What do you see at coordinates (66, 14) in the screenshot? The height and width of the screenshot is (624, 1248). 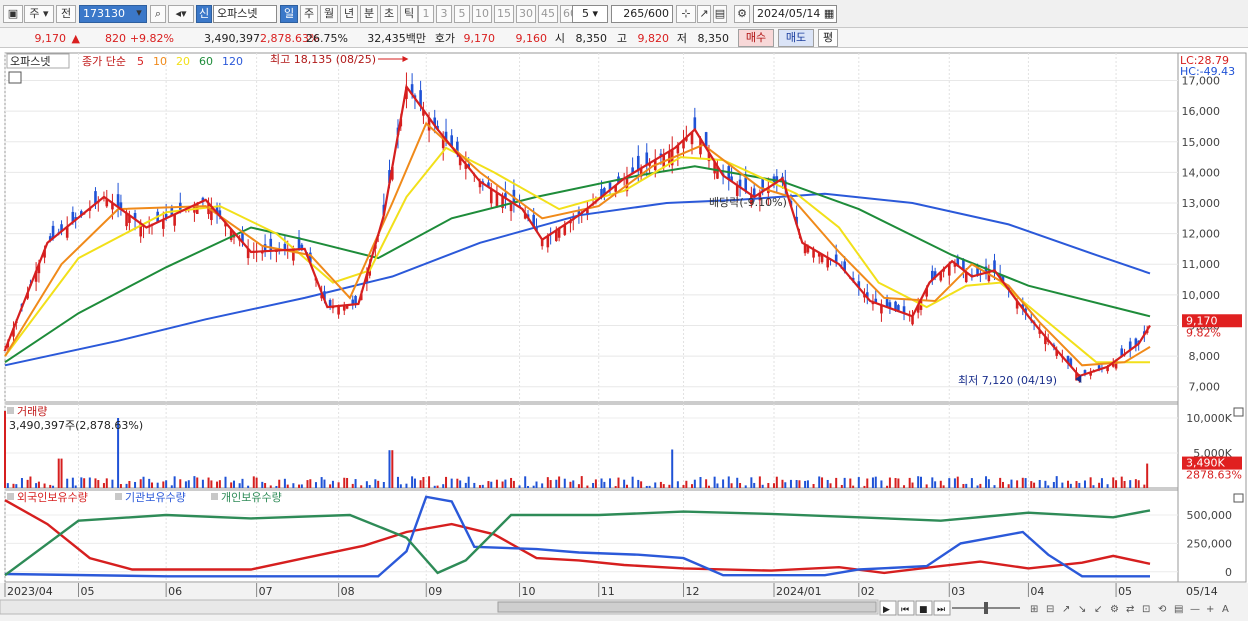 I see `prev-button: 전` at bounding box center [66, 14].